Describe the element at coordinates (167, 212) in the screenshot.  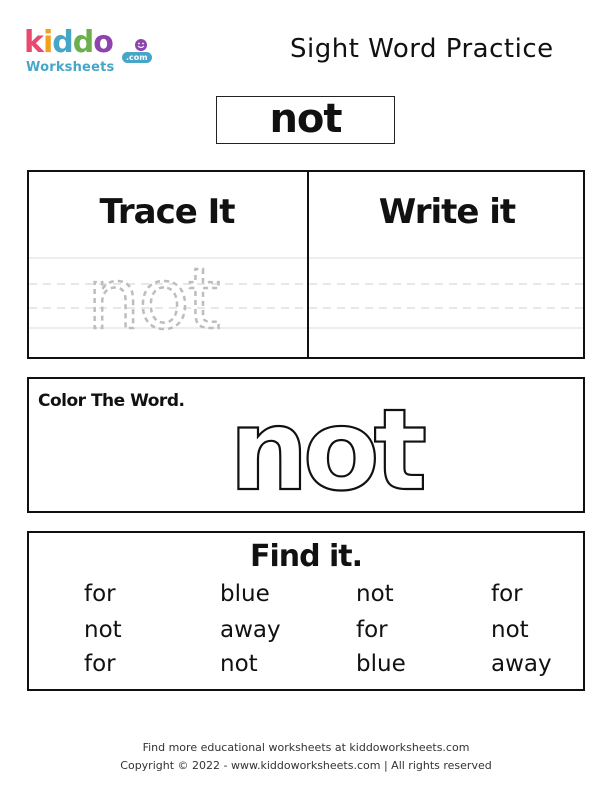
I see `trace-heading: Trace It` at that location.